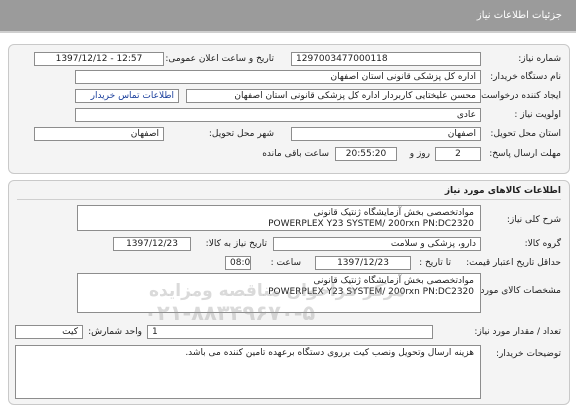 This screenshot has height=407, width=576. Describe the element at coordinates (290, 332) in the screenshot. I see `qty-field: 1` at that location.